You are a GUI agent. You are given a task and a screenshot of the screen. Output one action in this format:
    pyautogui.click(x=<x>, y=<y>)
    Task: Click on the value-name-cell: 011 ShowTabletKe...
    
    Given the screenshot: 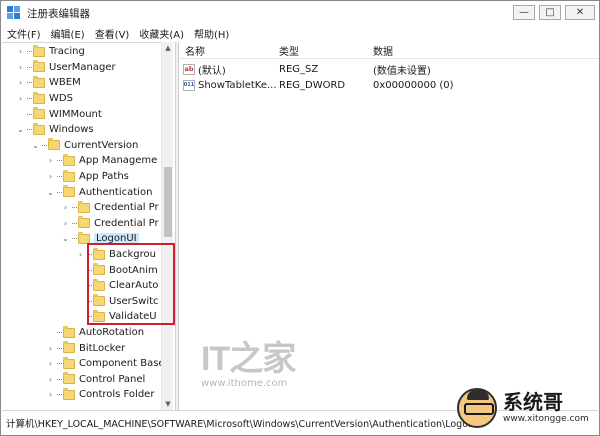 What is the action you would take?
    pyautogui.click(x=230, y=85)
    